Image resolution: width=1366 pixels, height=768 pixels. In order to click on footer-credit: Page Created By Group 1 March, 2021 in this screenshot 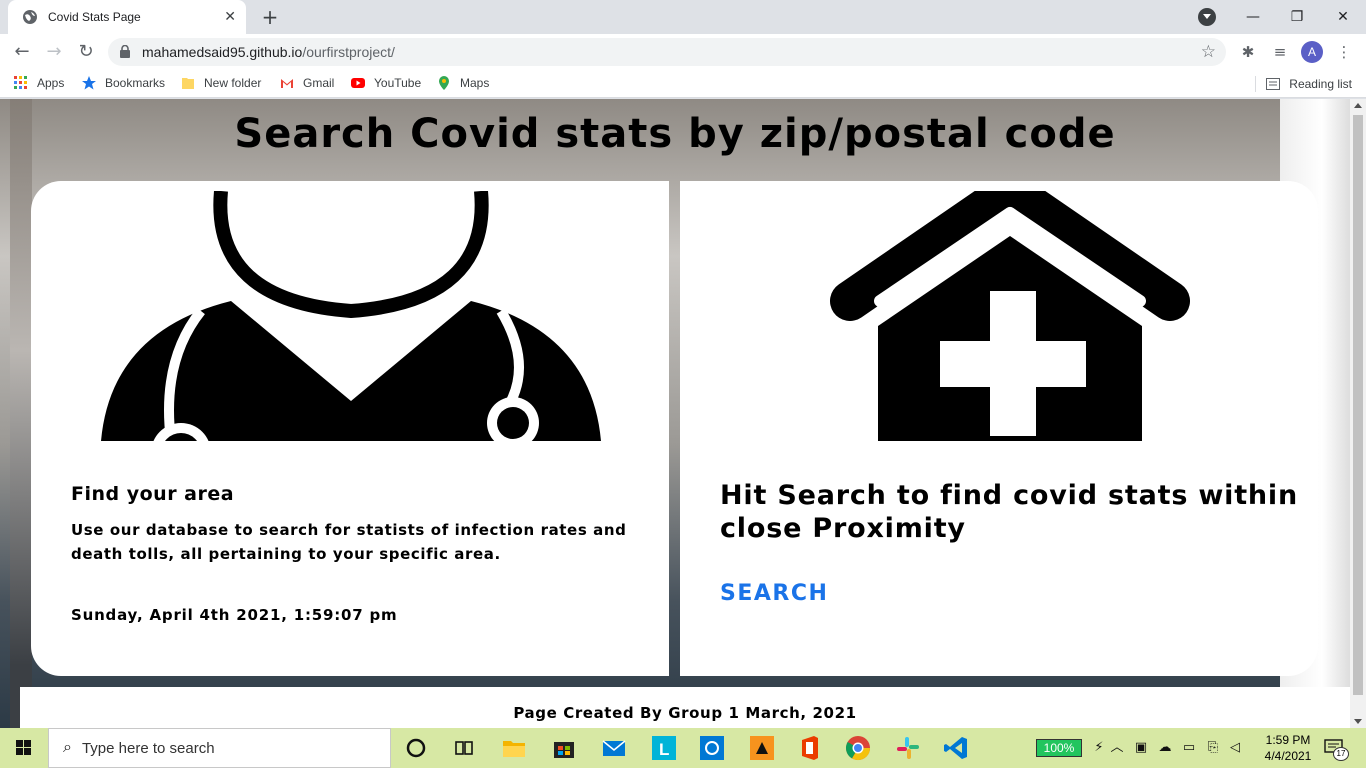, I will do `click(685, 713)`.